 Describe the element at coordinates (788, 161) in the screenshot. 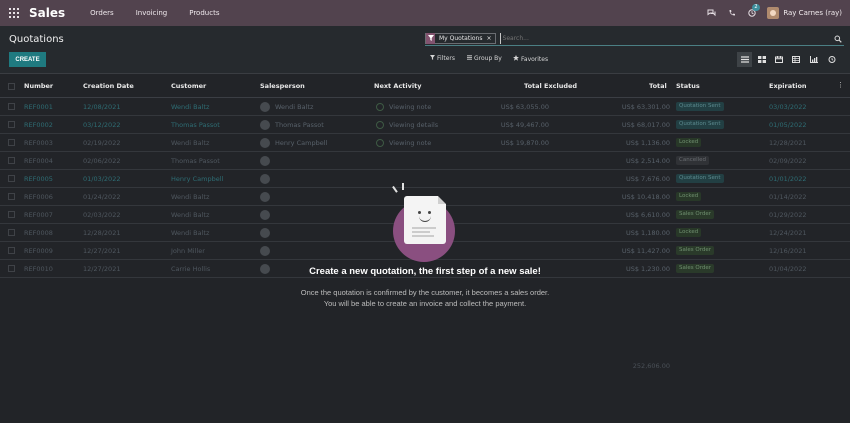

I see `cell-expiration: 02/09/2022` at that location.